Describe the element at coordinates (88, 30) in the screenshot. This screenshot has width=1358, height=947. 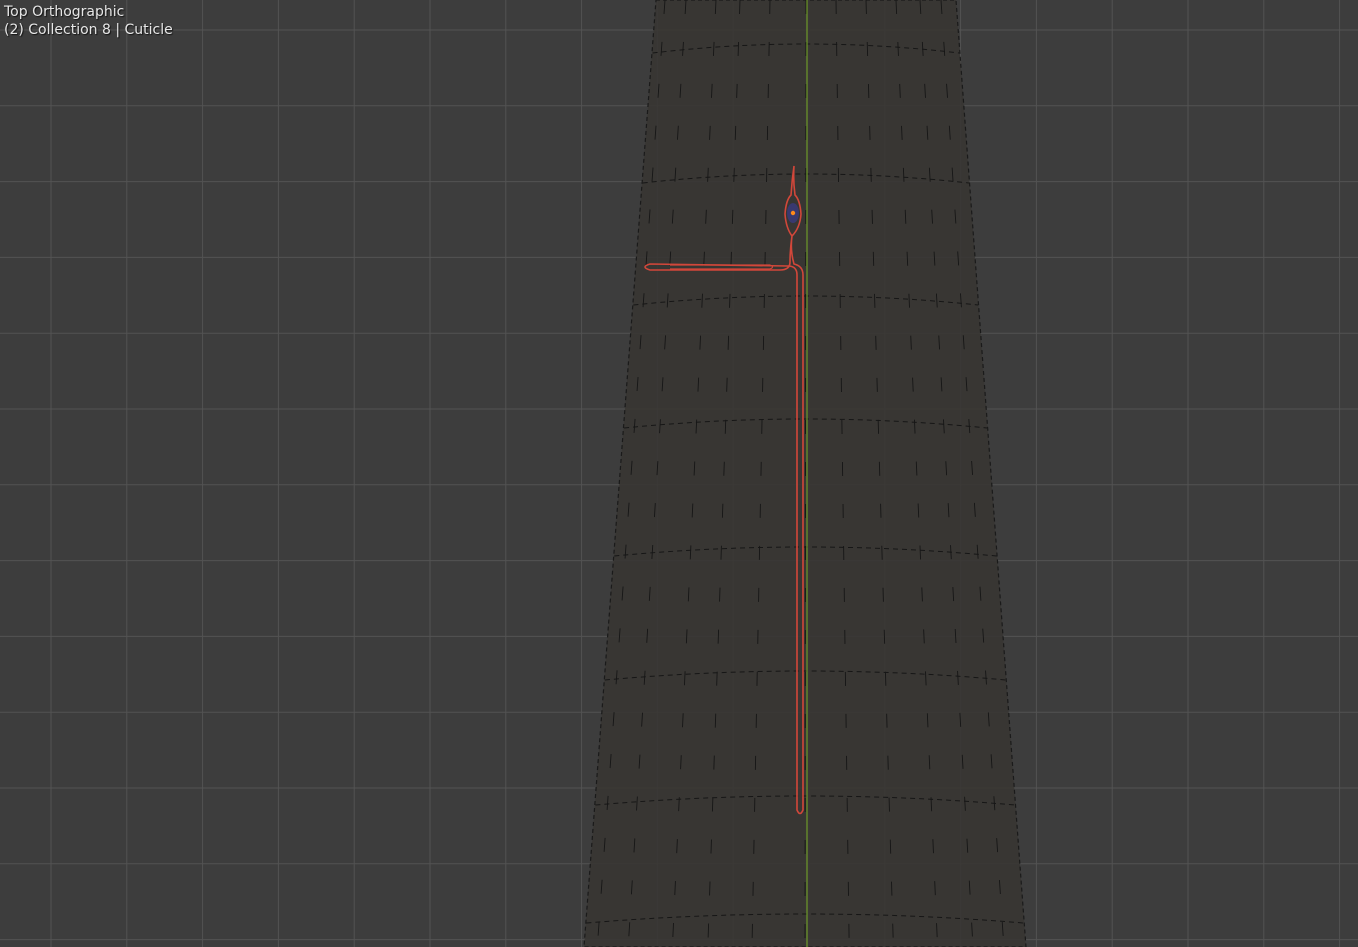
I see `object-info-label: (2) Collection 8 | Cuticle` at that location.